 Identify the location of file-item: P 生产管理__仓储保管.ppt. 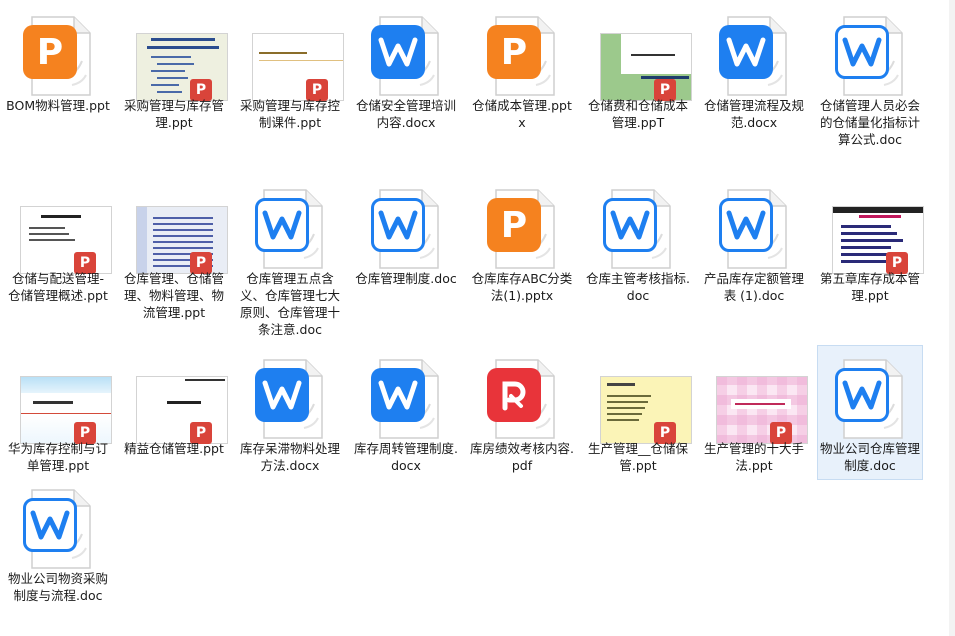
(638, 412).